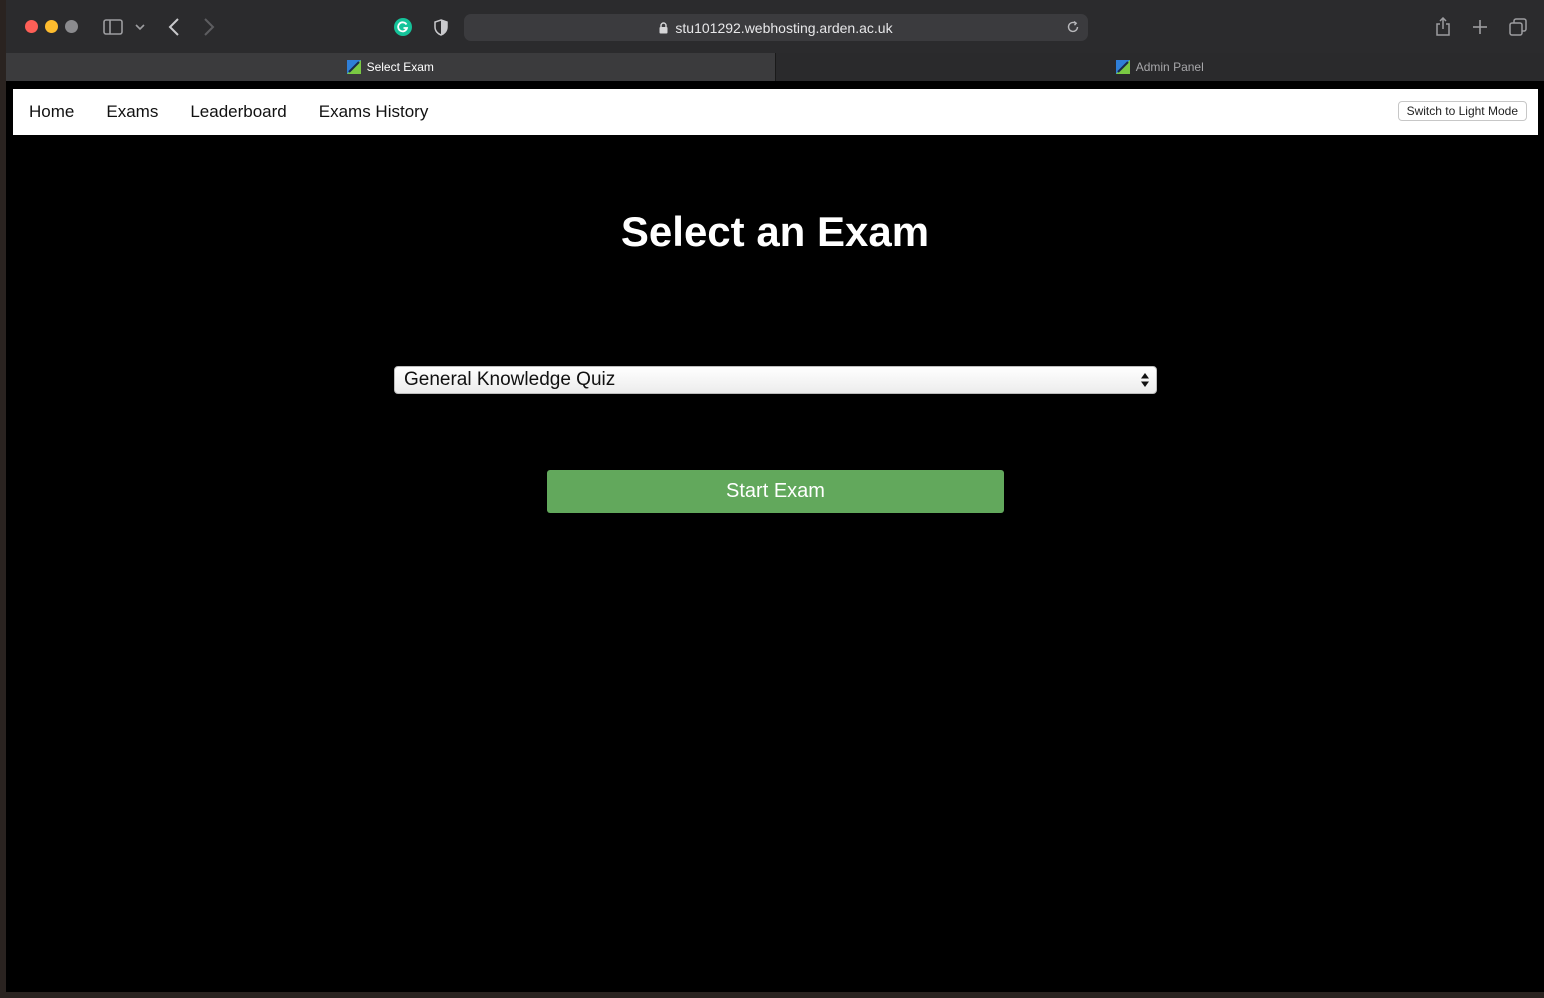  I want to click on theme-toggle-button: Switch to Light Mode, so click(1462, 111).